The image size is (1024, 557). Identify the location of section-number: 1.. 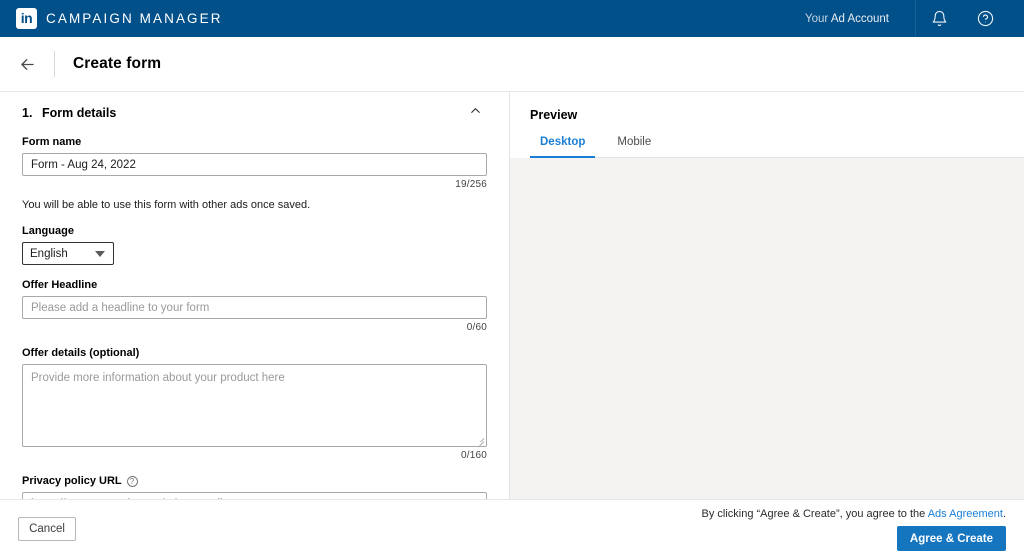
(27, 113).